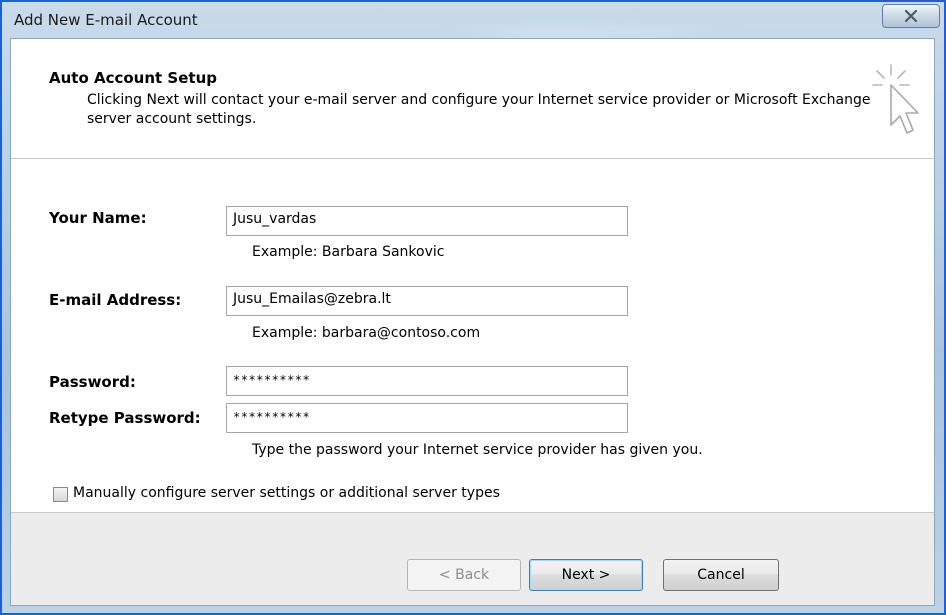 This screenshot has width=946, height=615. What do you see at coordinates (427, 381) in the screenshot?
I see `password-input: **********` at bounding box center [427, 381].